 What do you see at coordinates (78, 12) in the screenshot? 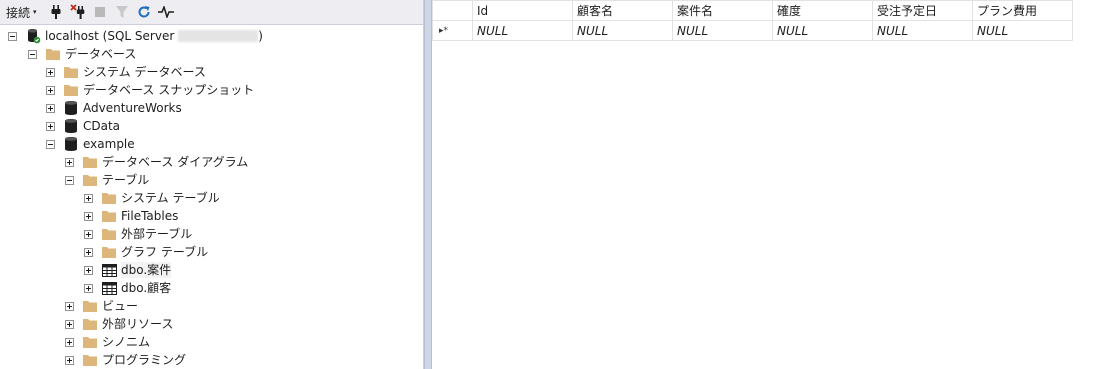
I see `disconnect-icon` at bounding box center [78, 12].